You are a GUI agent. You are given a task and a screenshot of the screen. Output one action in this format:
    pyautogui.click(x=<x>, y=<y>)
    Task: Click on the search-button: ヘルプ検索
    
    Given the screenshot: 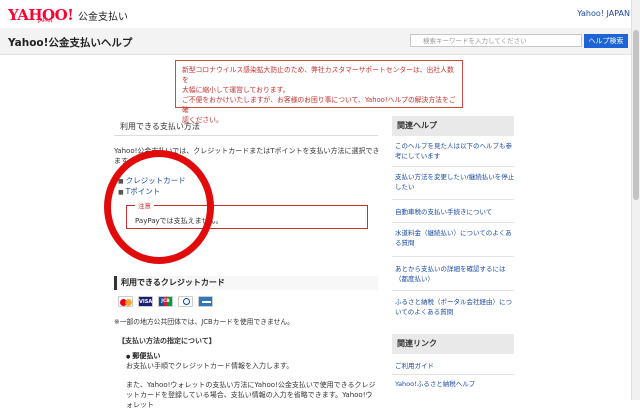 What is the action you would take?
    pyautogui.click(x=606, y=41)
    